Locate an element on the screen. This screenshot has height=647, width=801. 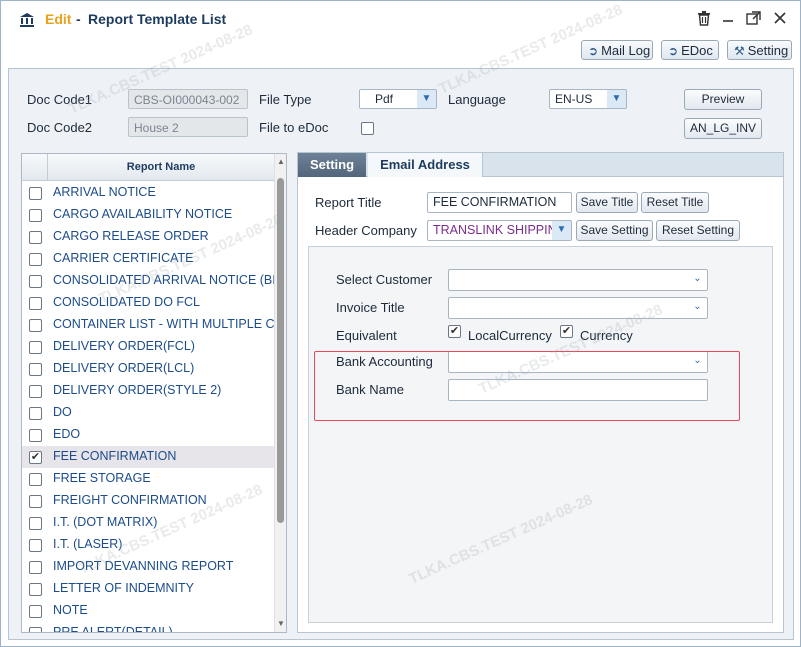
header-company-select: TRANSLINK SHIPPIN ▼ is located at coordinates (499, 230).